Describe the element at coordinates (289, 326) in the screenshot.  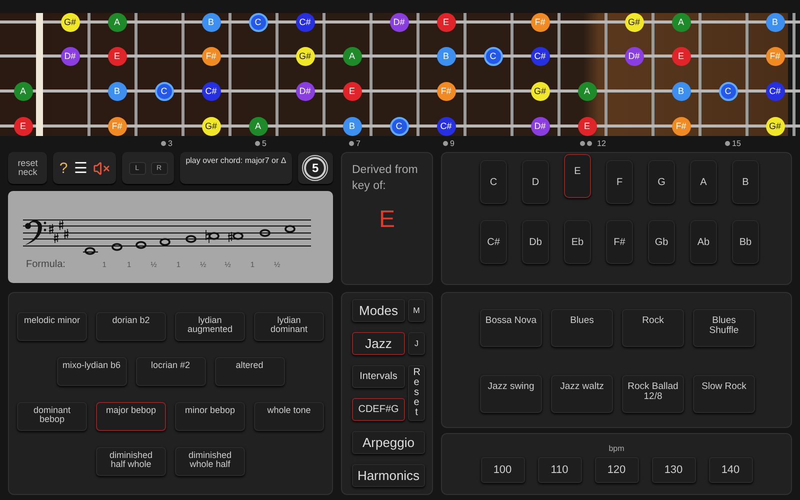
I see `scale-button: lydian dominant` at that location.